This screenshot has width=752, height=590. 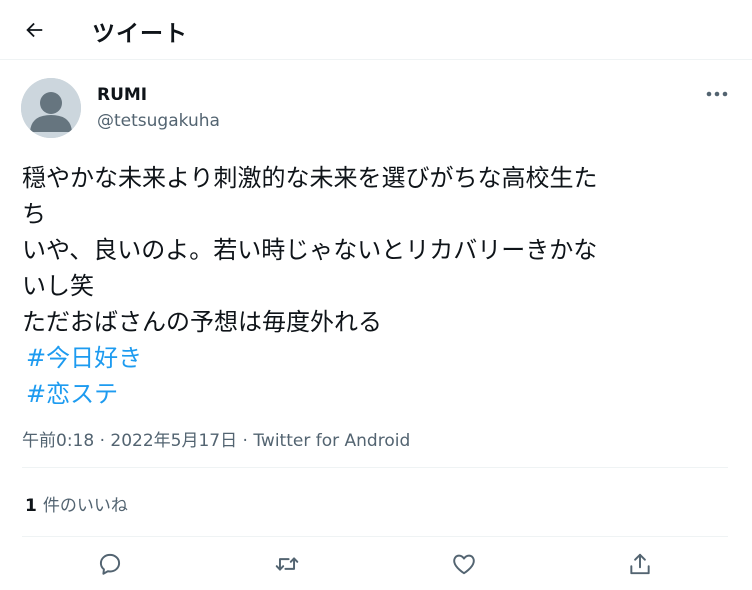 What do you see at coordinates (158, 121) in the screenshot?
I see `author-handle: @tetsugakuha` at bounding box center [158, 121].